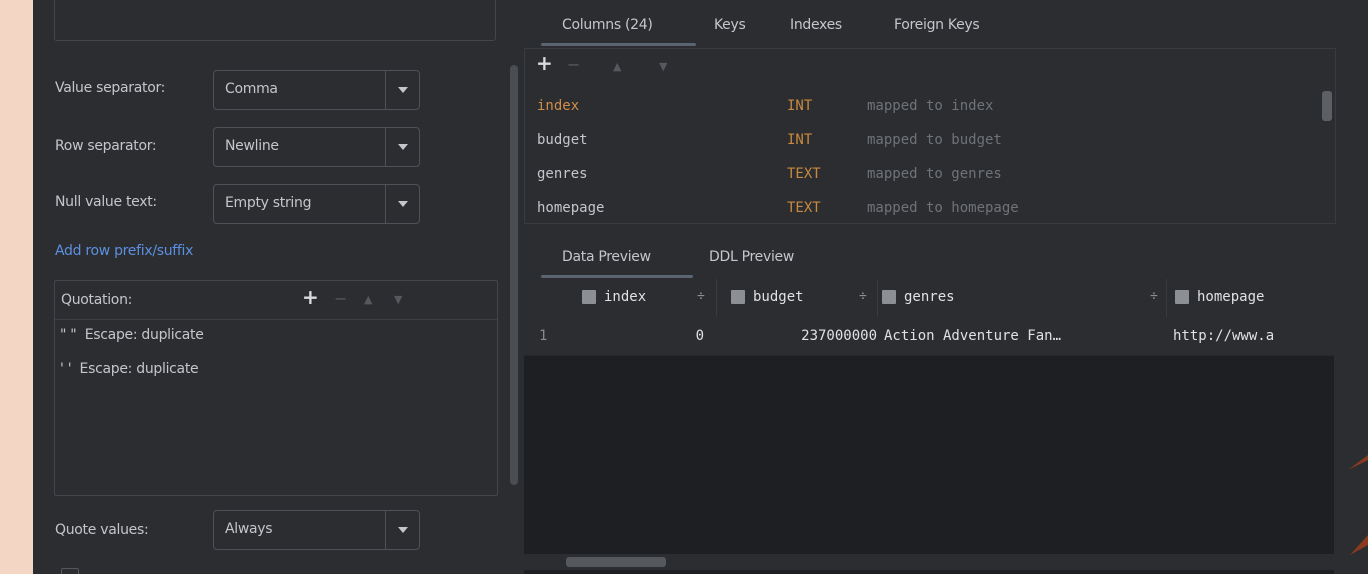 The height and width of the screenshot is (574, 1368). What do you see at coordinates (514, 275) in the screenshot?
I see `panel-splitter` at bounding box center [514, 275].